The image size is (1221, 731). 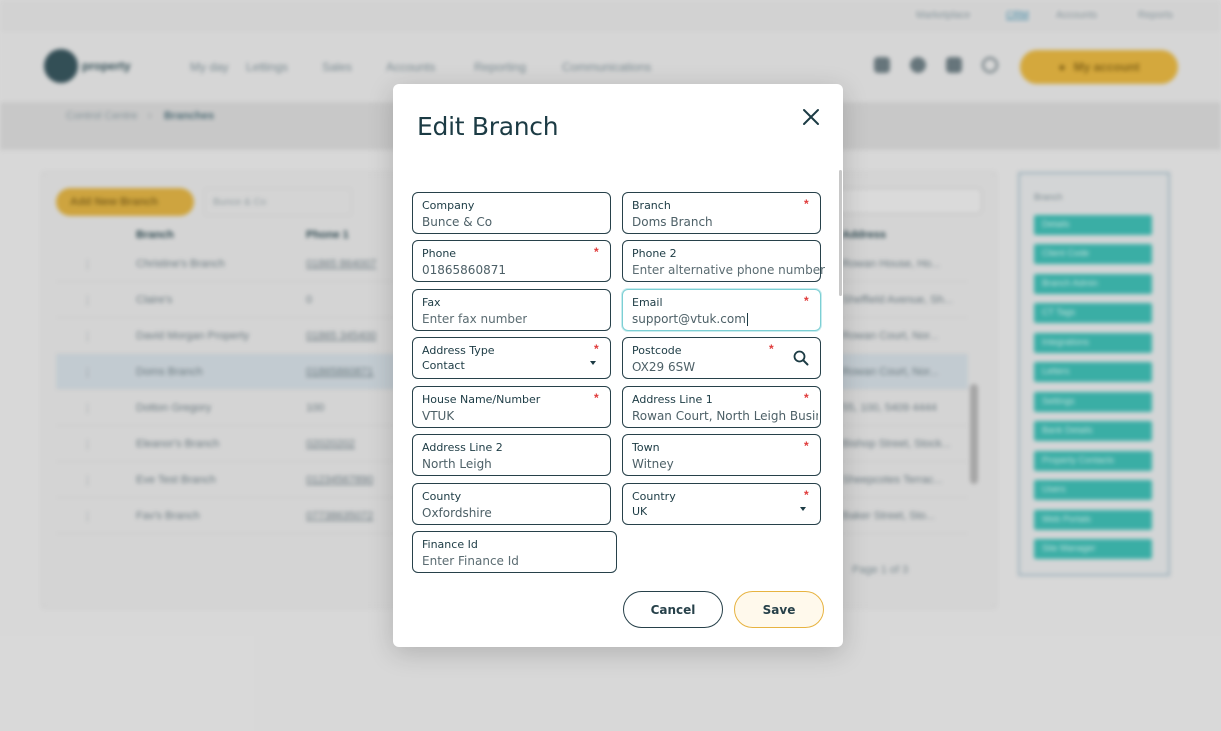 I want to click on address-line-1-label: Address Line 1, so click(x=672, y=399).